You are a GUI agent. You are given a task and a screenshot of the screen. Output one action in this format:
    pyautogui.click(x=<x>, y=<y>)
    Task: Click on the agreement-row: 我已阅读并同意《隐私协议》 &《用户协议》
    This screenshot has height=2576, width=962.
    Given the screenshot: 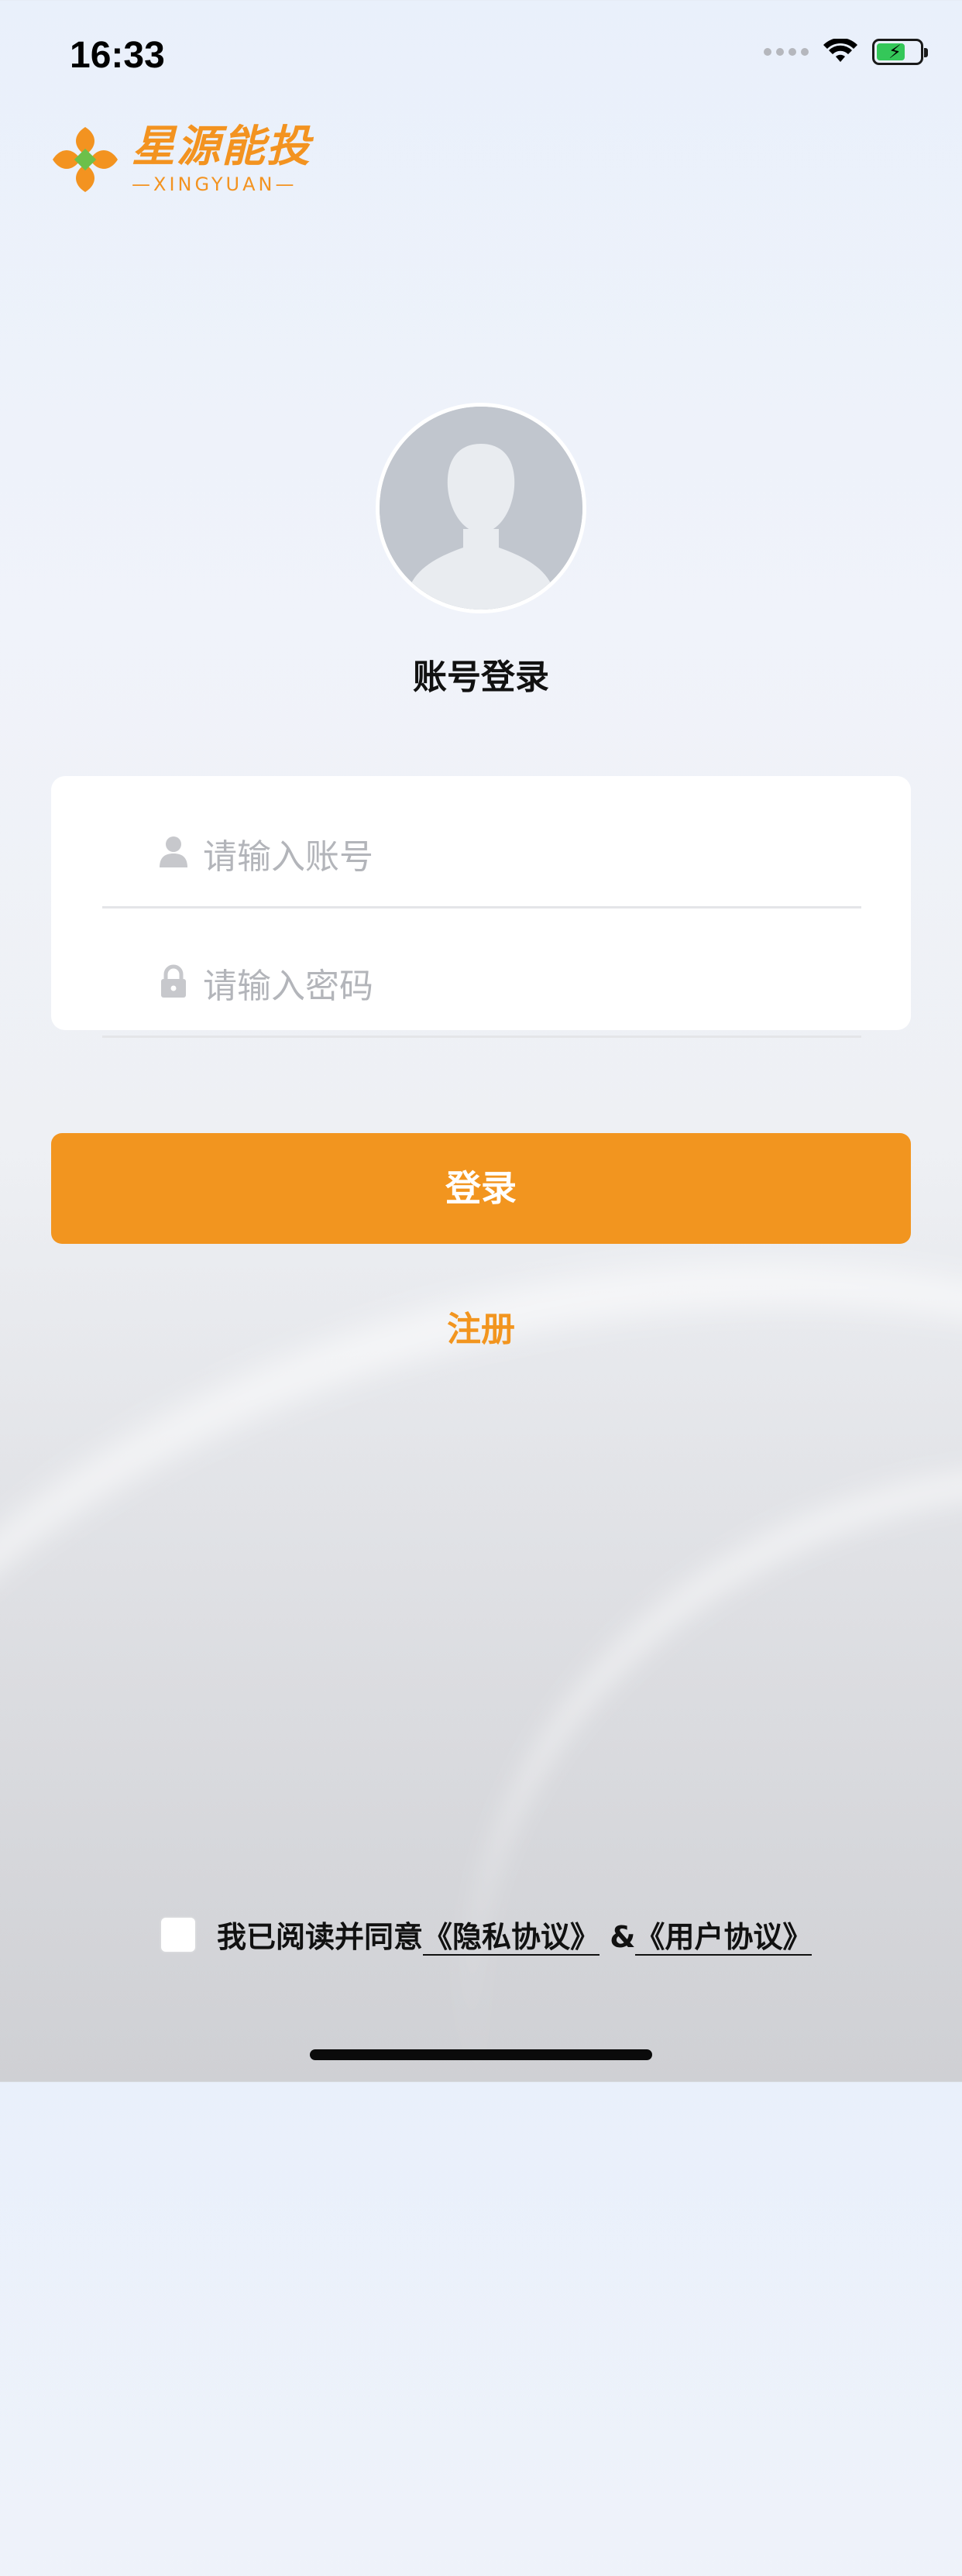 What is the action you would take?
    pyautogui.click(x=486, y=1934)
    